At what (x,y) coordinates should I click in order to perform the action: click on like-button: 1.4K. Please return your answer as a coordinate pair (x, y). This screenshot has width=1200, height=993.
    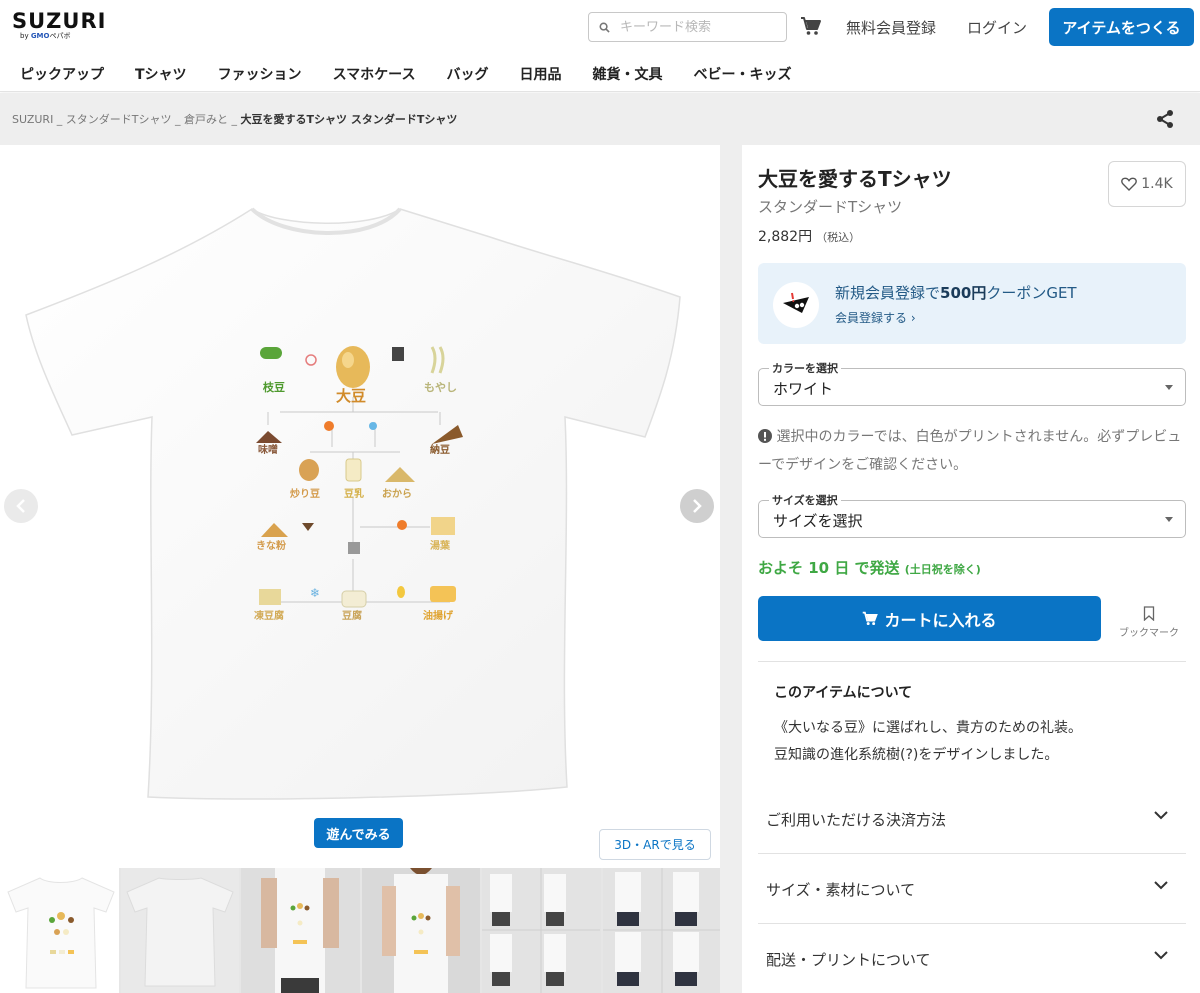
    Looking at the image, I should click on (1147, 184).